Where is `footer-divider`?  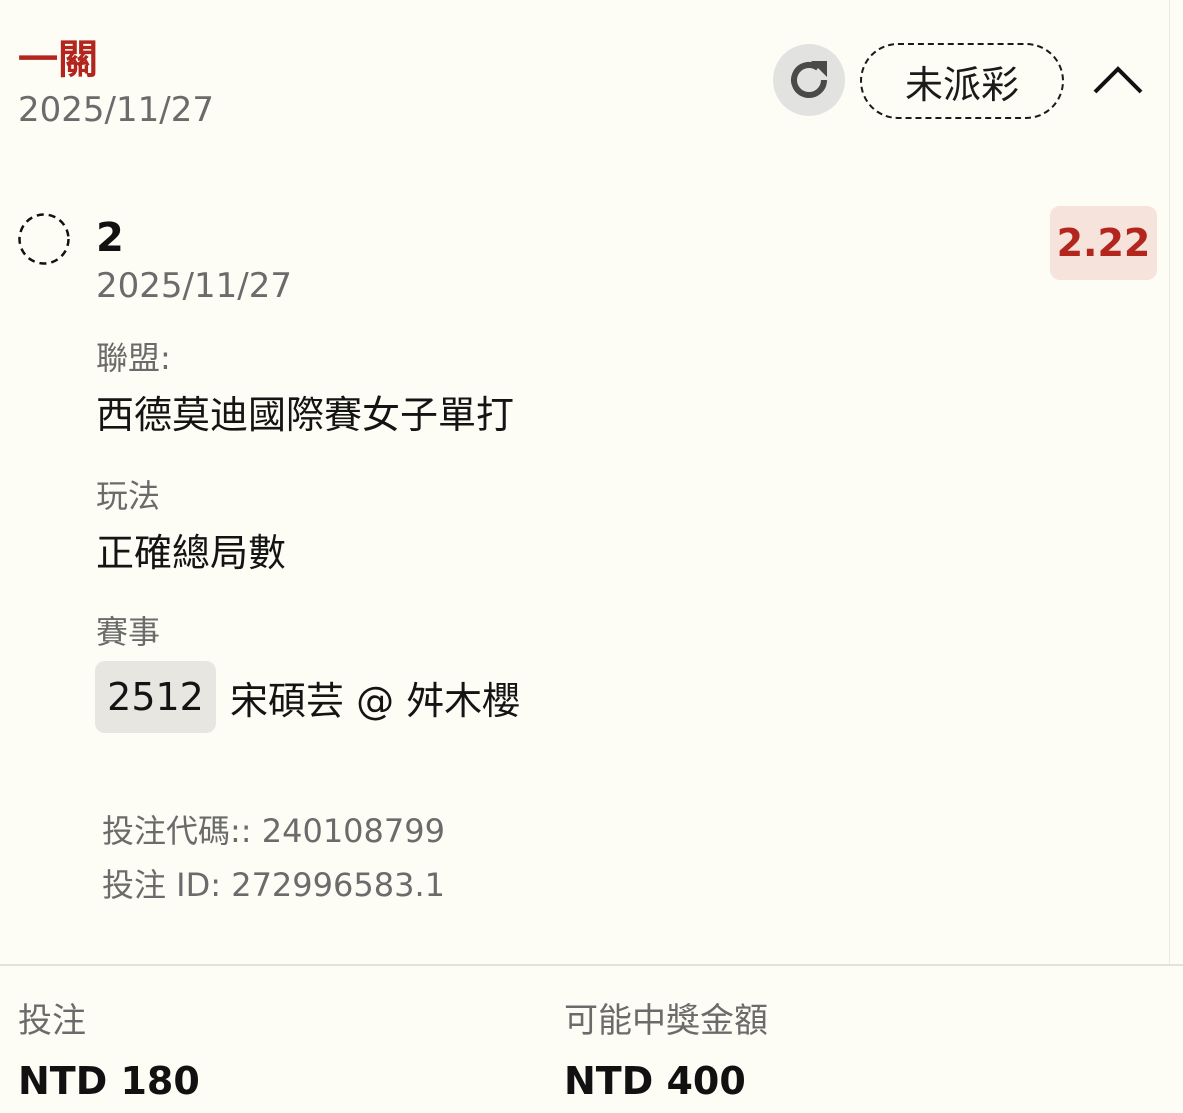
footer-divider is located at coordinates (591, 965).